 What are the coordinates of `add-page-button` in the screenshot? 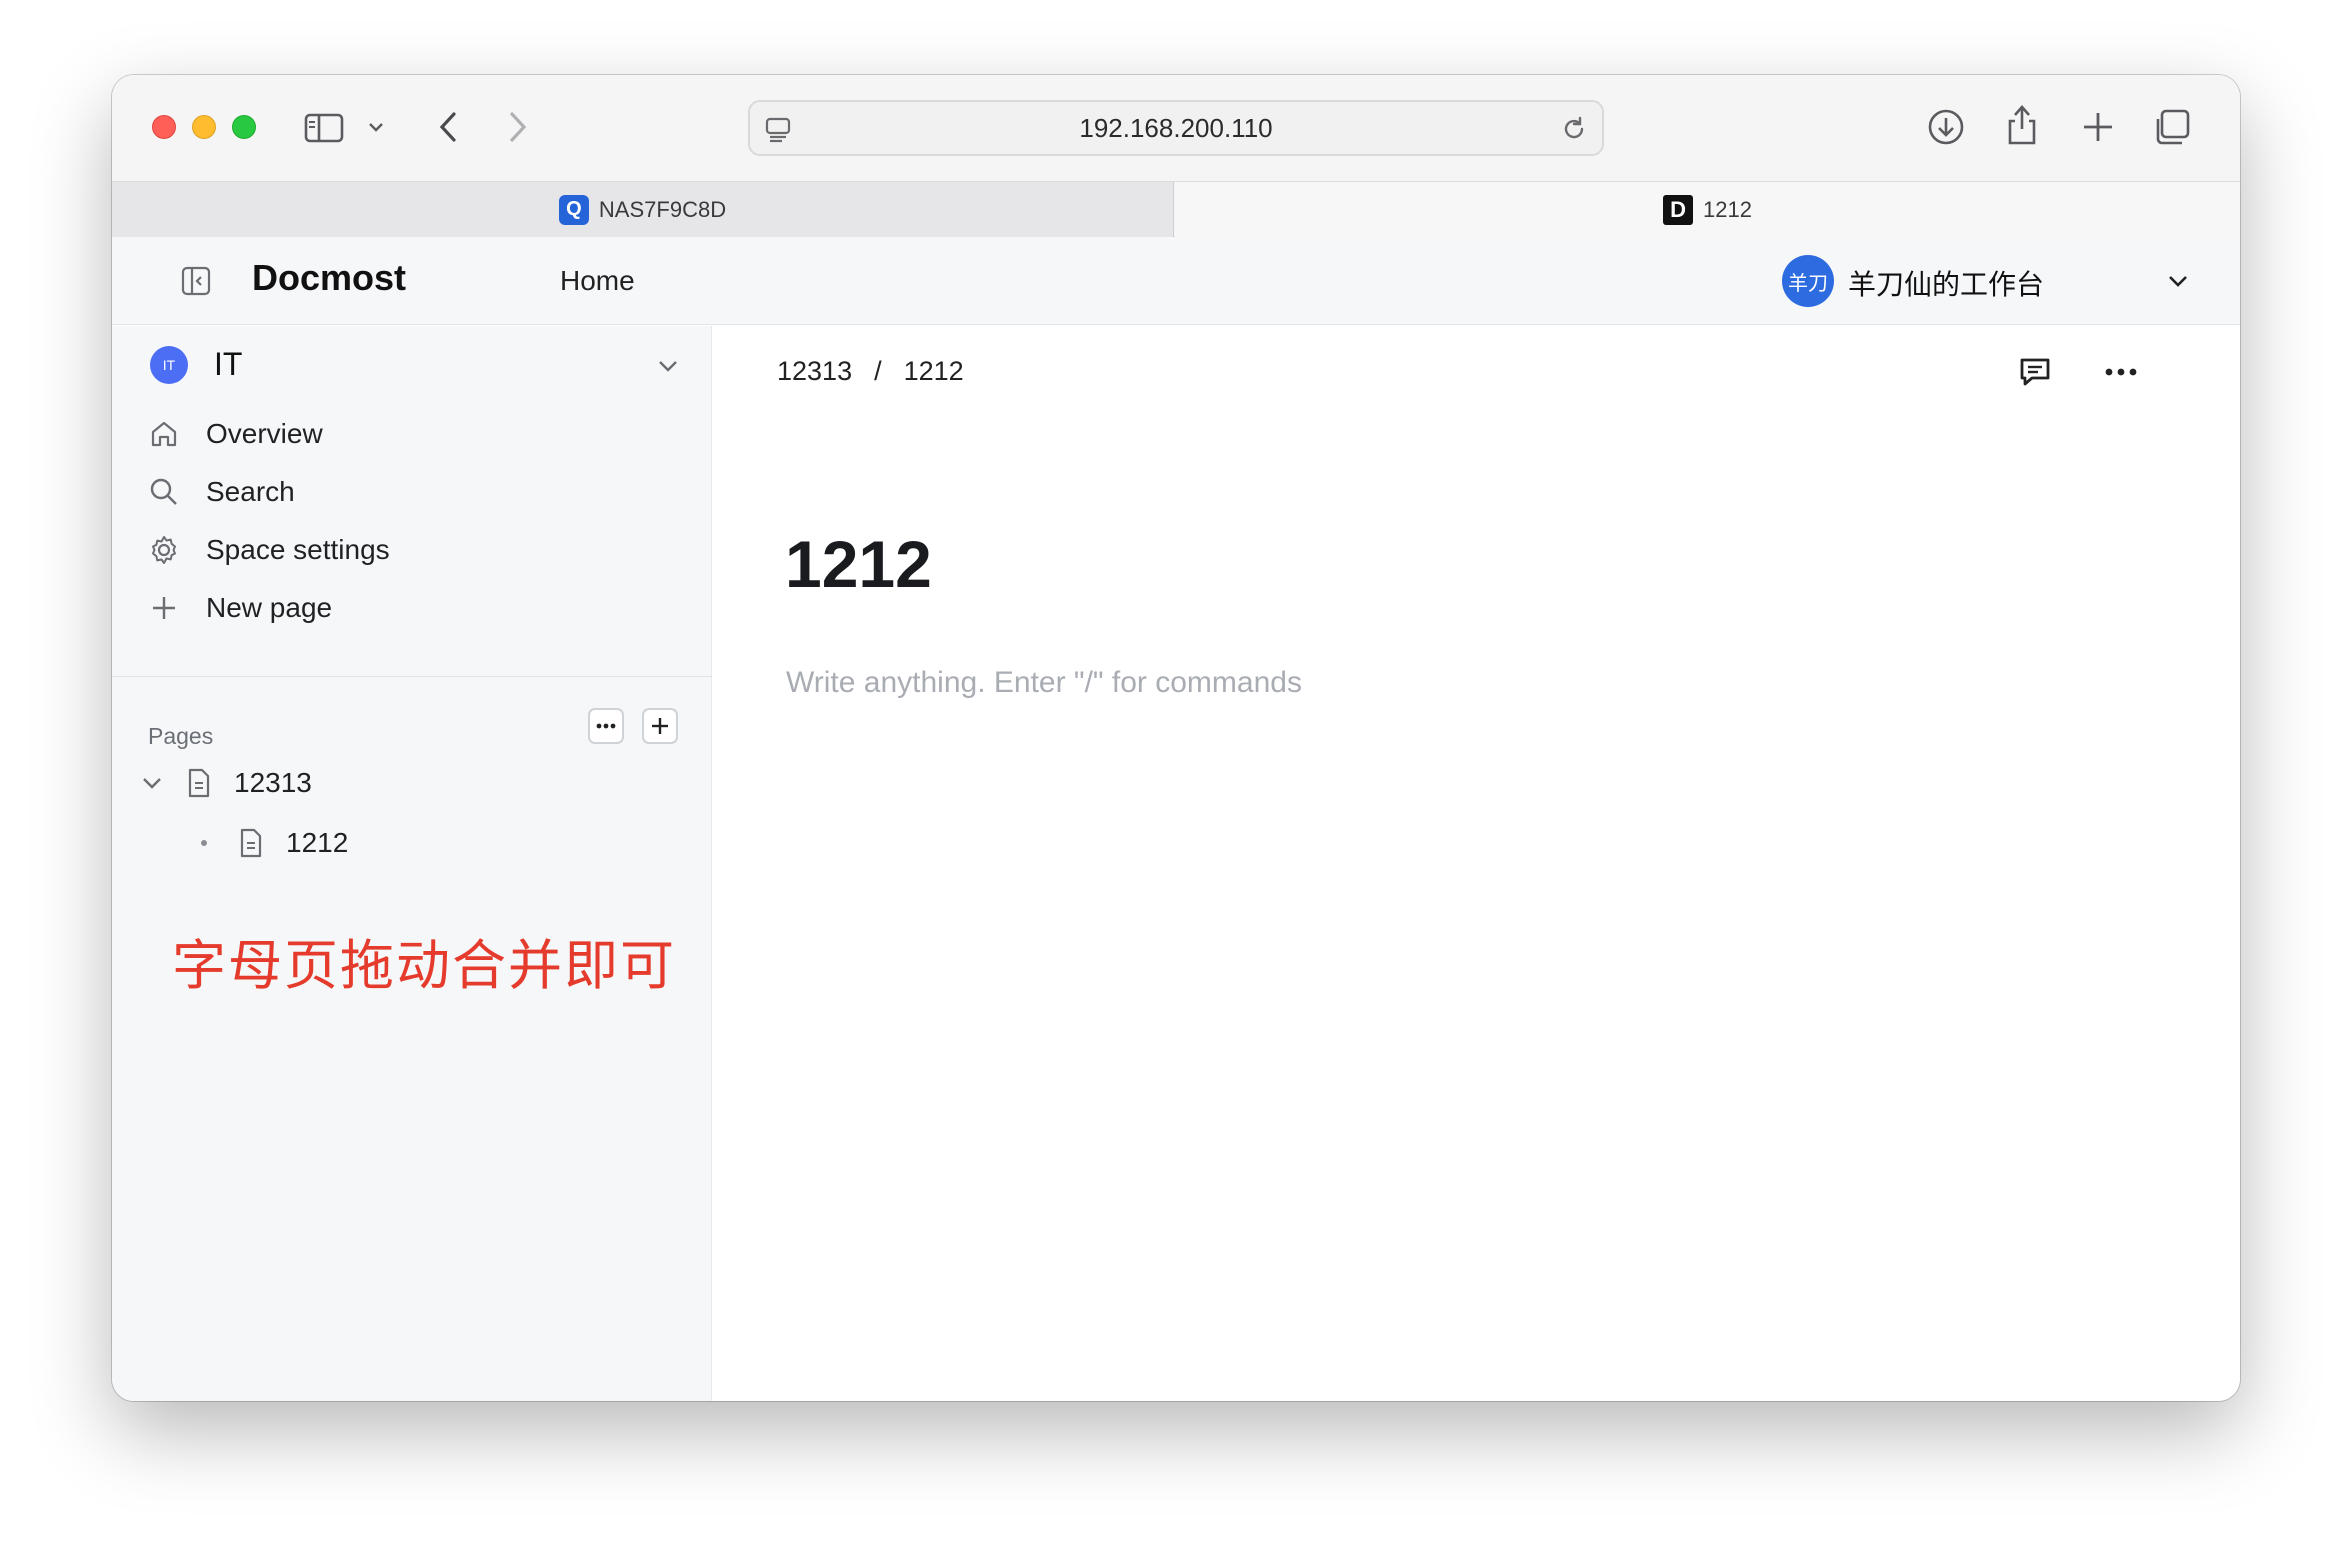 It's located at (660, 726).